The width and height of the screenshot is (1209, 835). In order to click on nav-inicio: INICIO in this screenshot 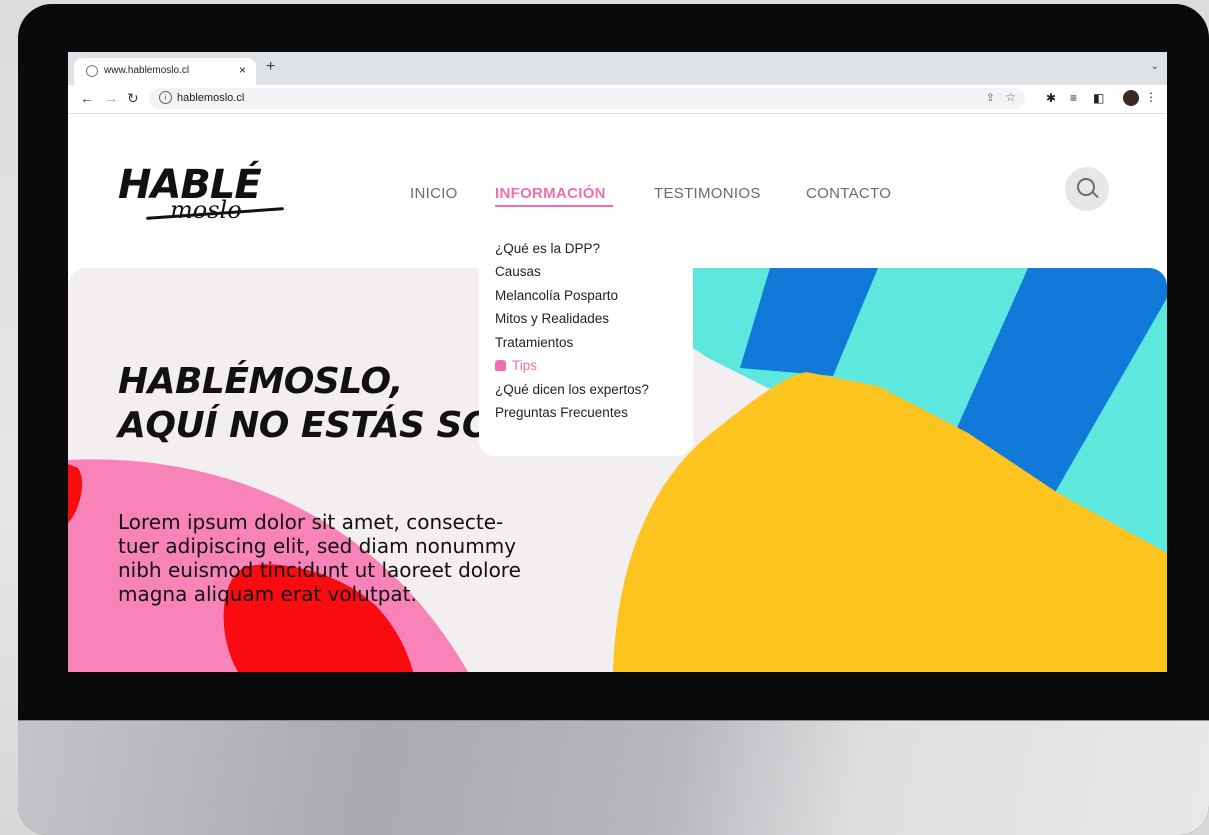, I will do `click(434, 193)`.